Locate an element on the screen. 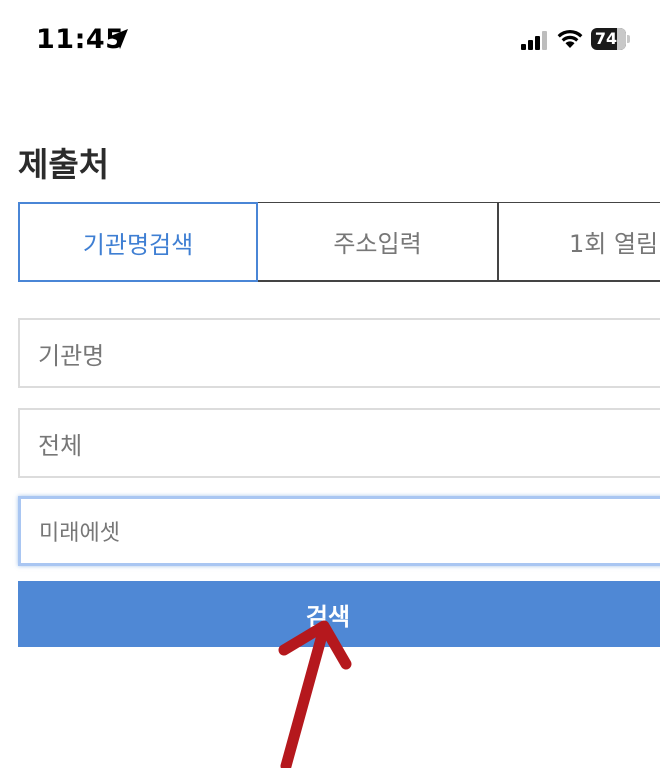  location-arrow-icon is located at coordinates (118, 39).